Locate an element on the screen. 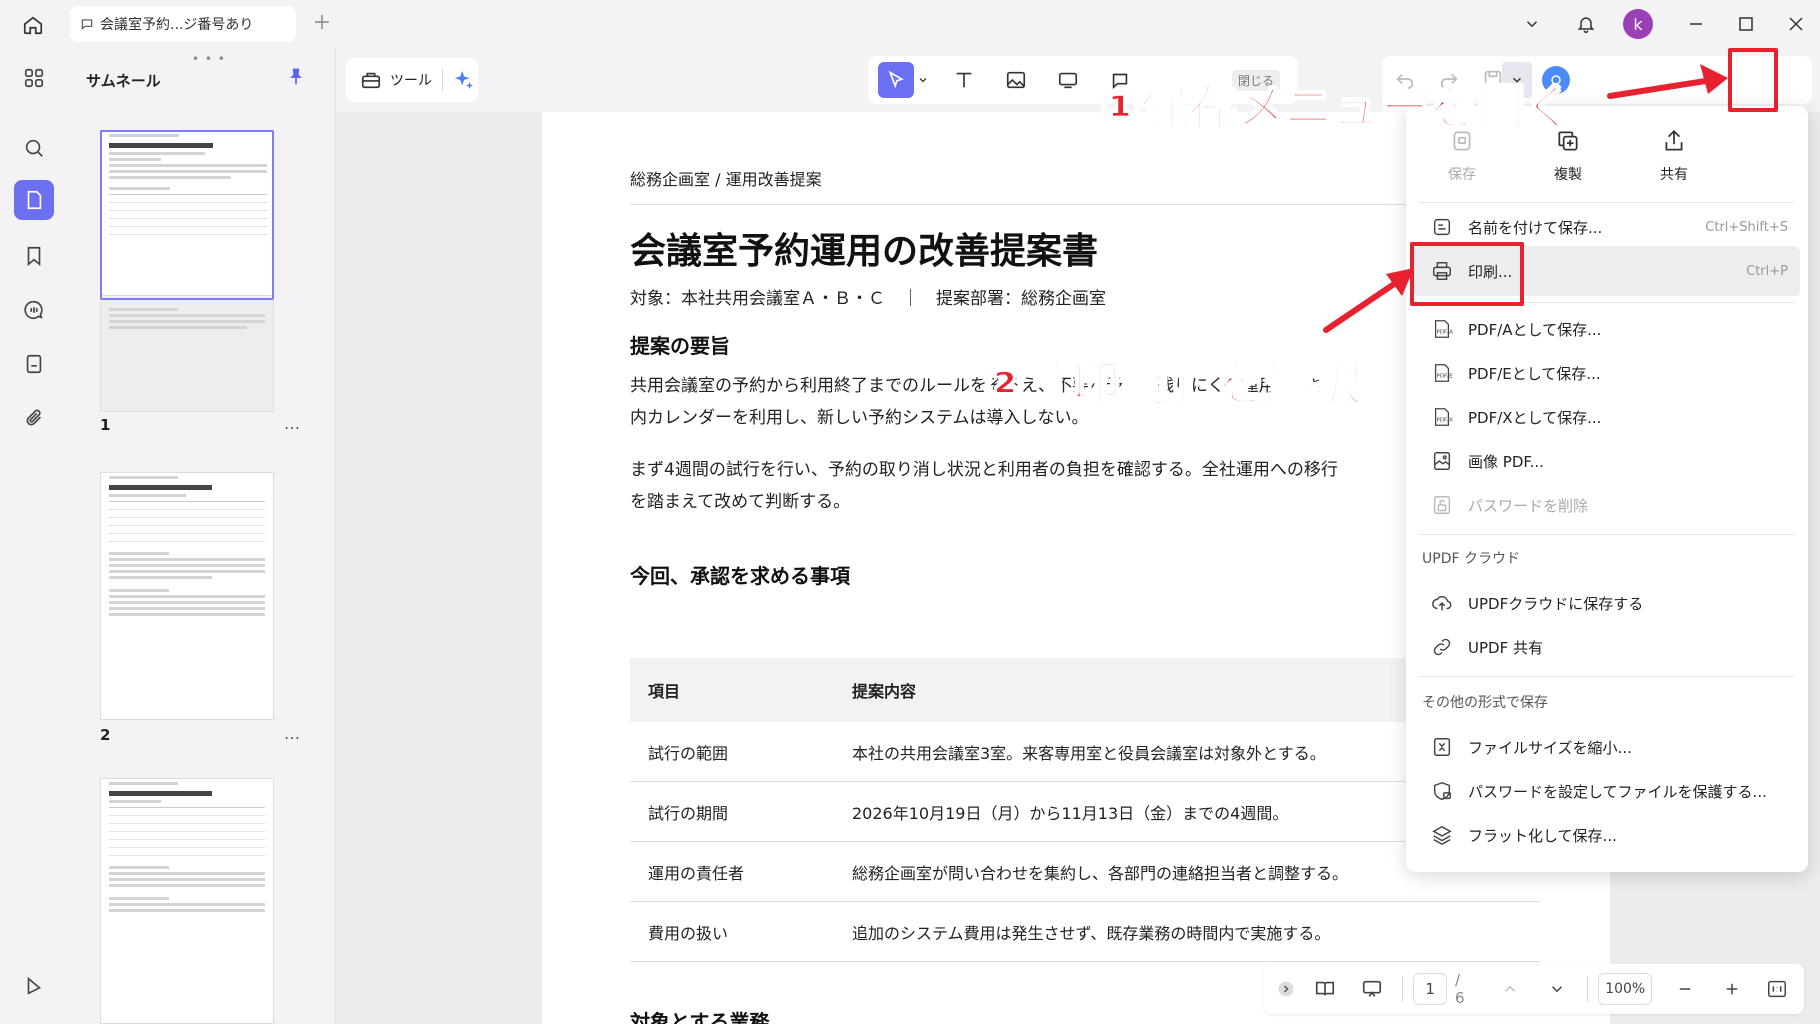 The image size is (1820, 1024). collapse-arrow-icon is located at coordinates (1286, 989).